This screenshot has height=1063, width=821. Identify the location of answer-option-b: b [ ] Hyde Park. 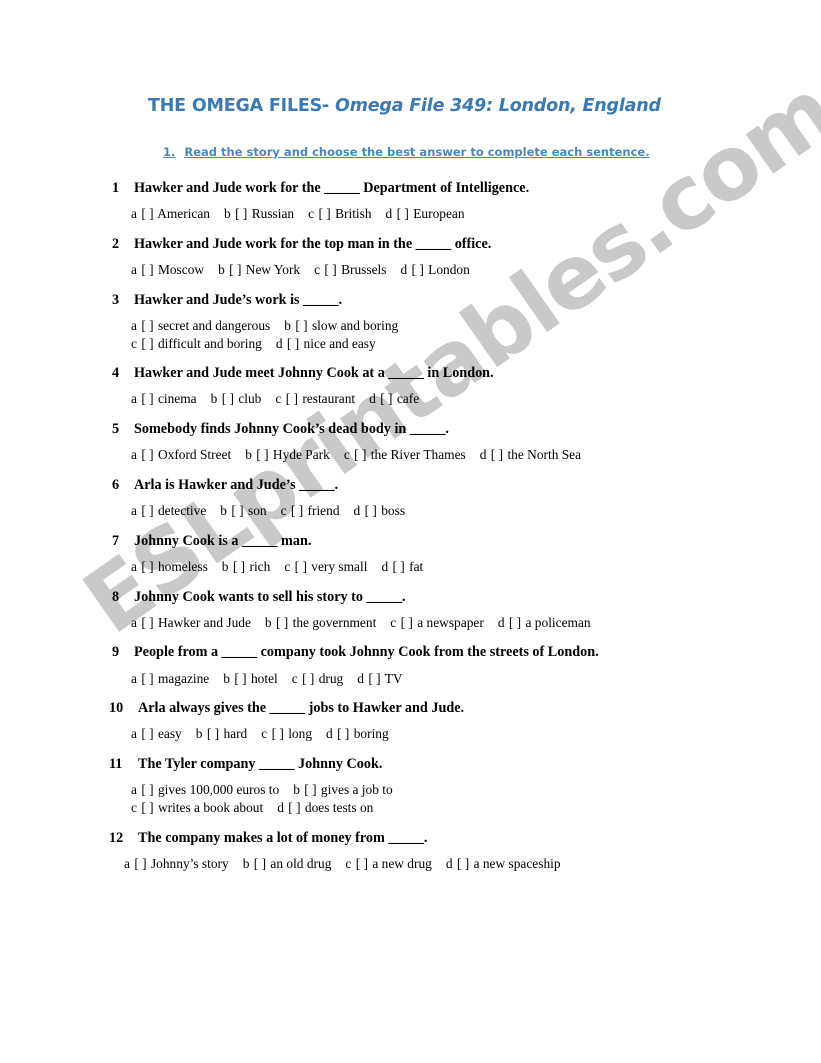
(287, 454).